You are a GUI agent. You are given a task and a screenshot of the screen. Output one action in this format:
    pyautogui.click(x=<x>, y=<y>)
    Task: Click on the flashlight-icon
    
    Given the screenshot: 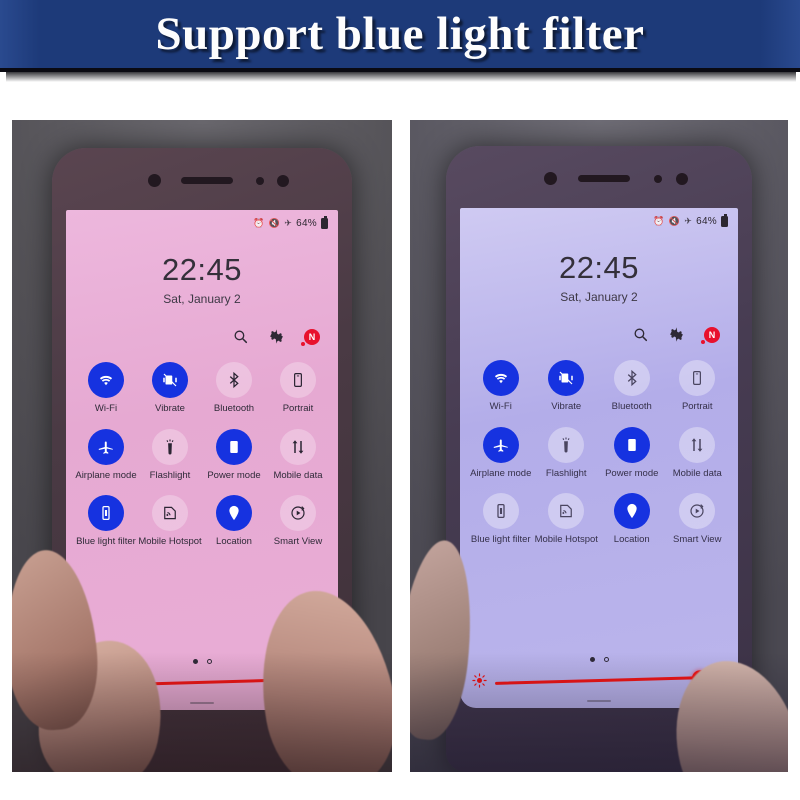 What is the action you would take?
    pyautogui.click(x=170, y=446)
    